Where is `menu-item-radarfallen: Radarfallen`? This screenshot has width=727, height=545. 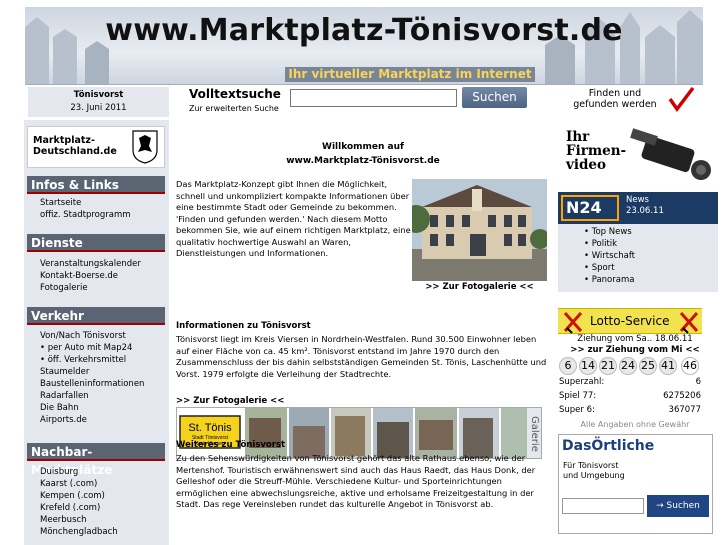
menu-item-radarfallen: Radarfallen is located at coordinates (92, 396).